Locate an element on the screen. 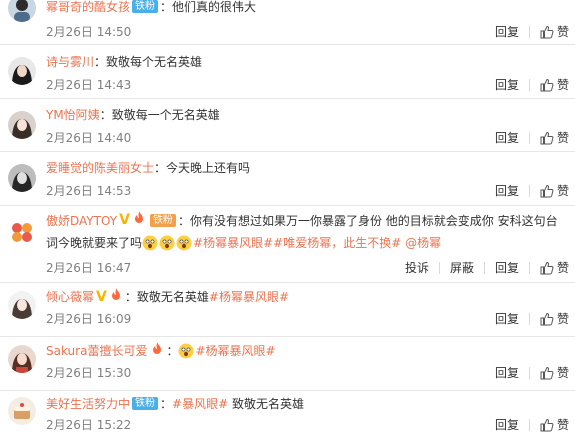  avatar-girl-light-icon is located at coordinates (22, 125).